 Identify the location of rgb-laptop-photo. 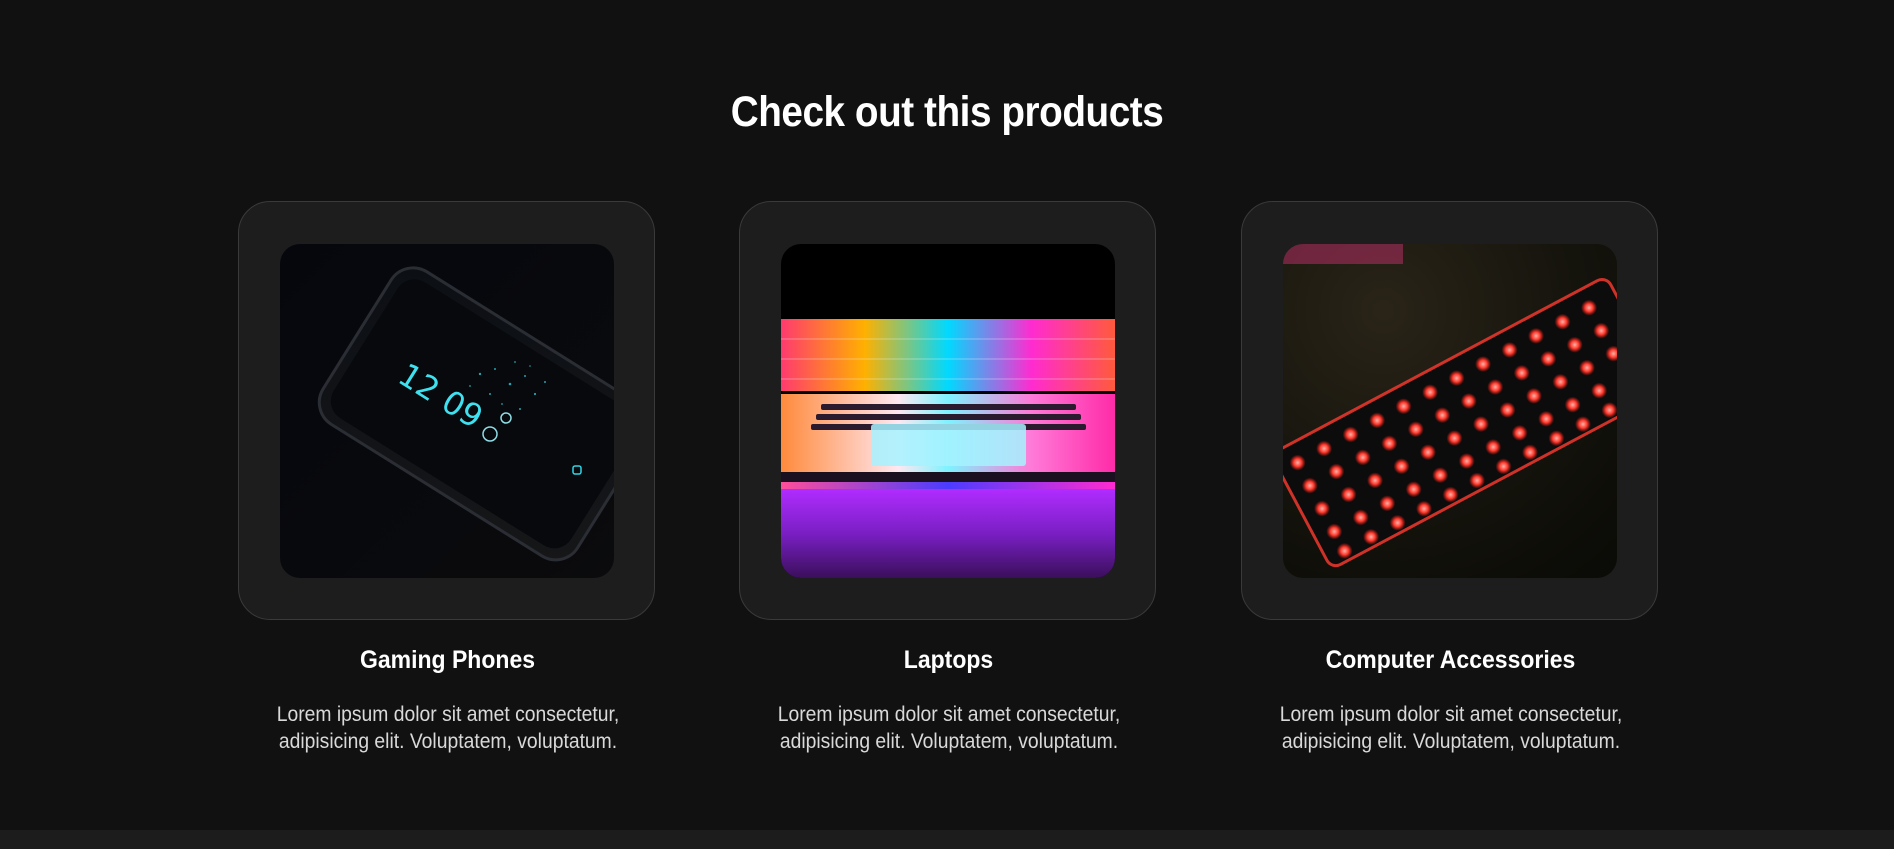
(947, 410).